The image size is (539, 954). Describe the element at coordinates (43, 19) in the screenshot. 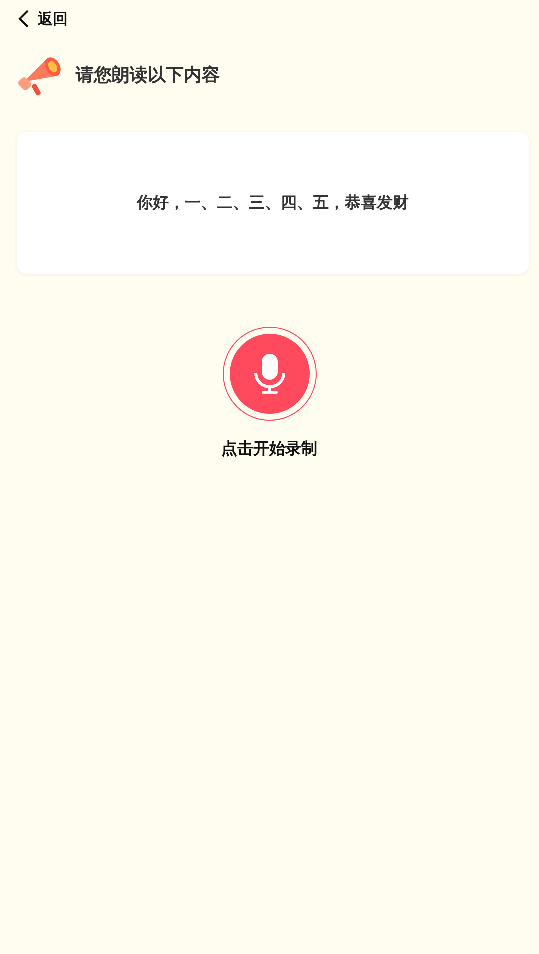

I see `back-button: 返回` at that location.